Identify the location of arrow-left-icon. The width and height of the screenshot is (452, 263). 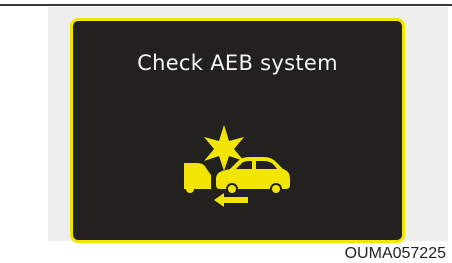
(231, 200).